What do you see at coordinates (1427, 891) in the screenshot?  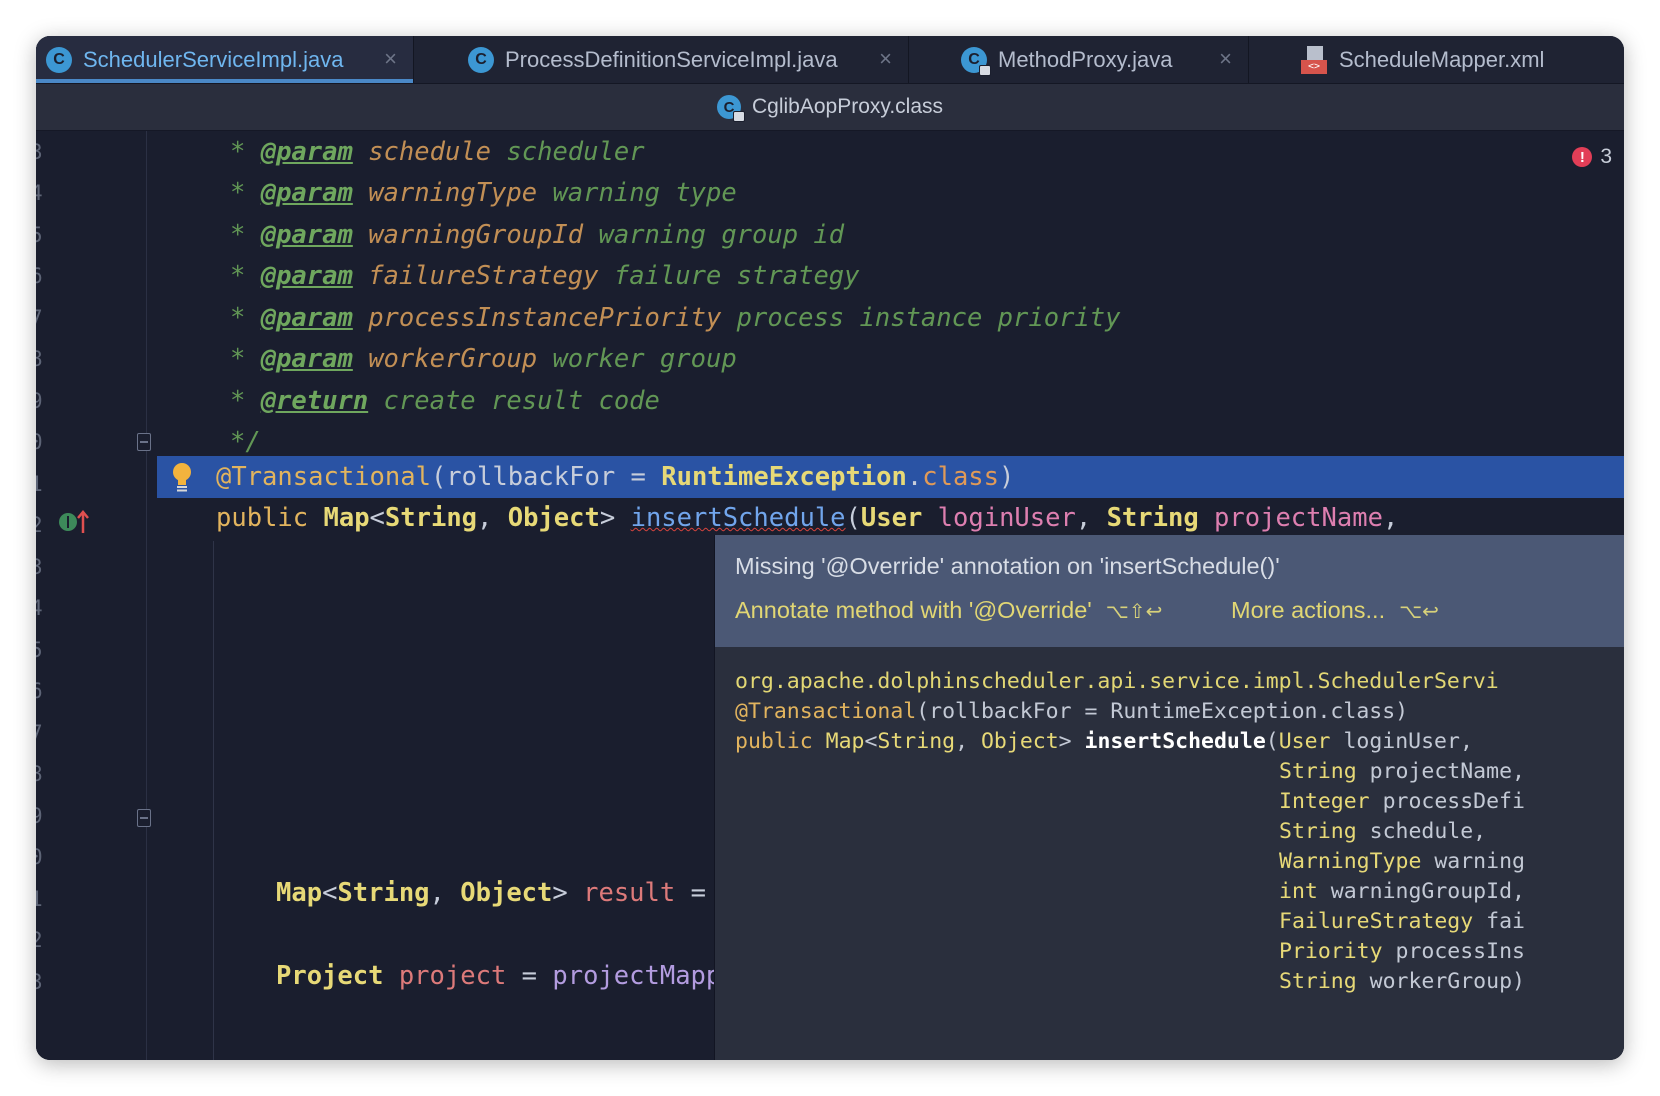 I see `param-name: warningGroupId,` at bounding box center [1427, 891].